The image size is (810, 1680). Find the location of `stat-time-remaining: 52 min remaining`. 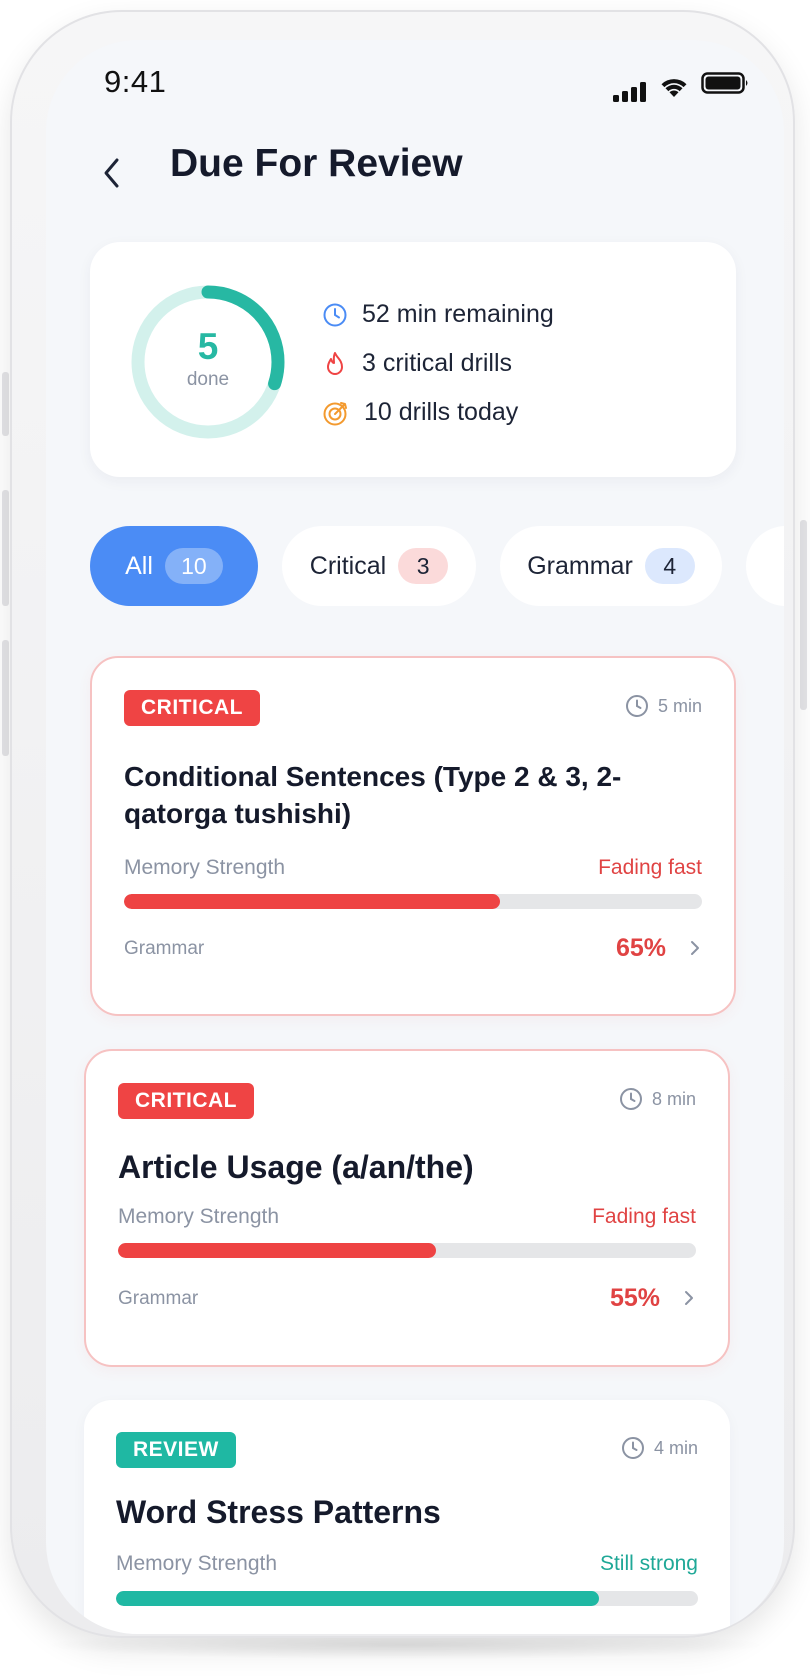

stat-time-remaining: 52 min remaining is located at coordinates (438, 314).